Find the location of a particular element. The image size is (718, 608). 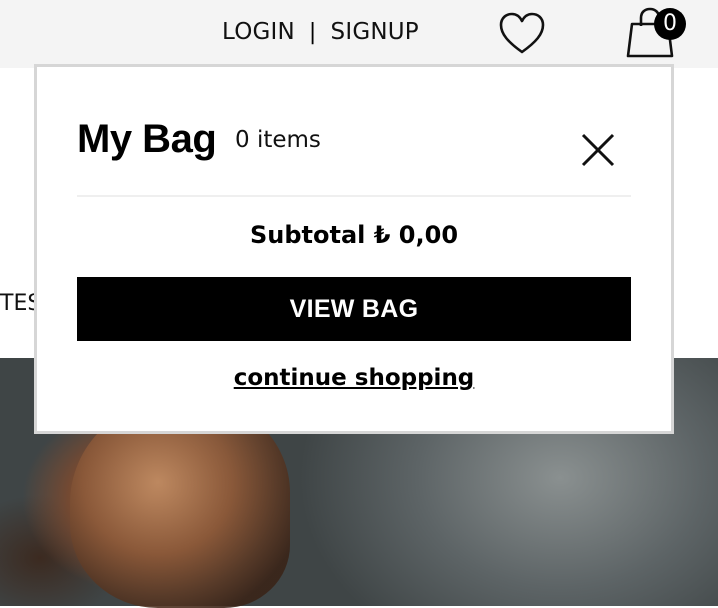

subtotal-text: Subtotal ₺ 0,00 is located at coordinates (354, 235).